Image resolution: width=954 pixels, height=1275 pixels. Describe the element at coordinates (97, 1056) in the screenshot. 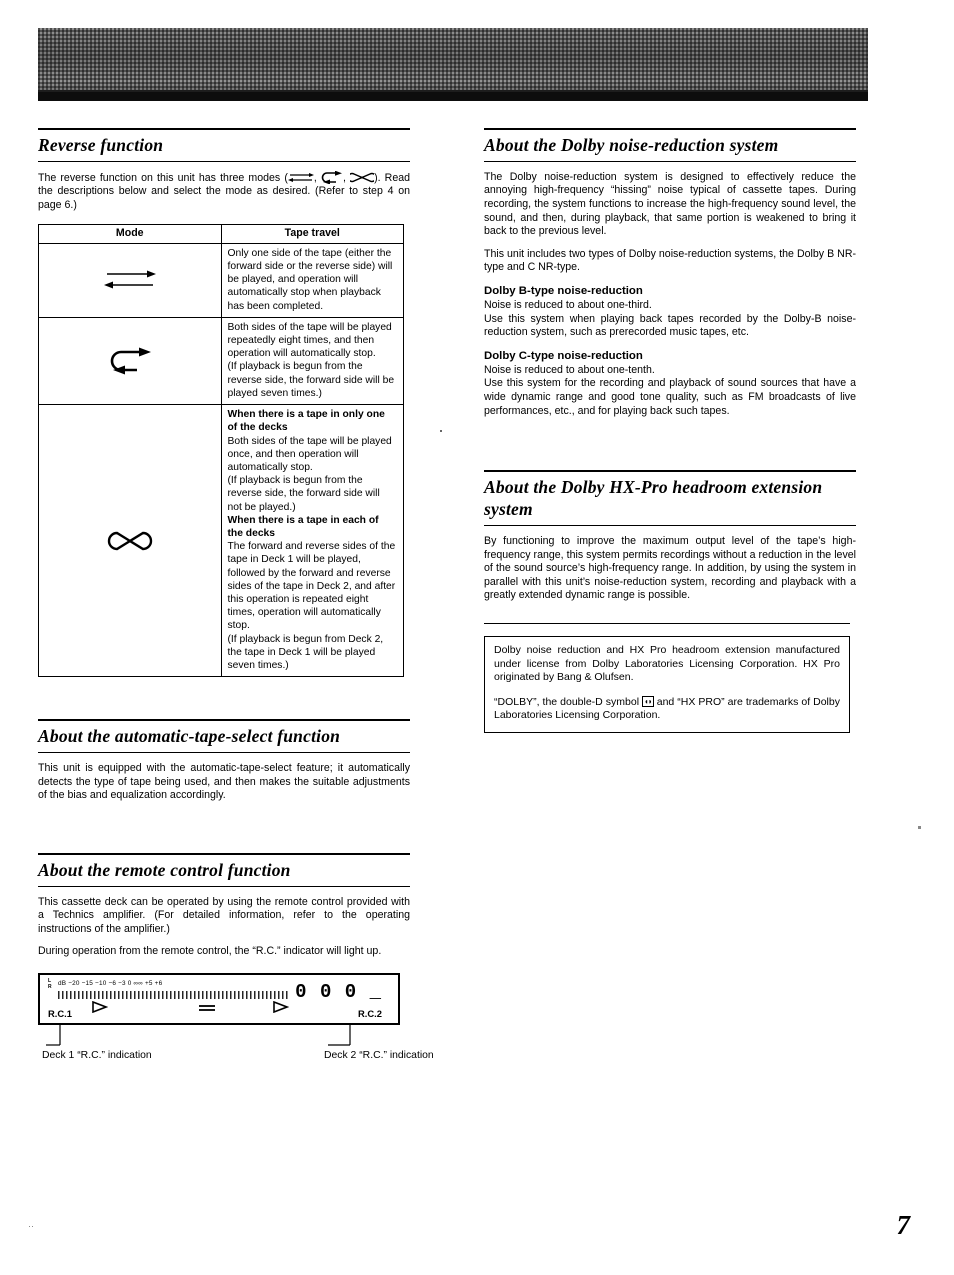

I see `callout-deck1: Deck 1 “R.C.” indication` at that location.